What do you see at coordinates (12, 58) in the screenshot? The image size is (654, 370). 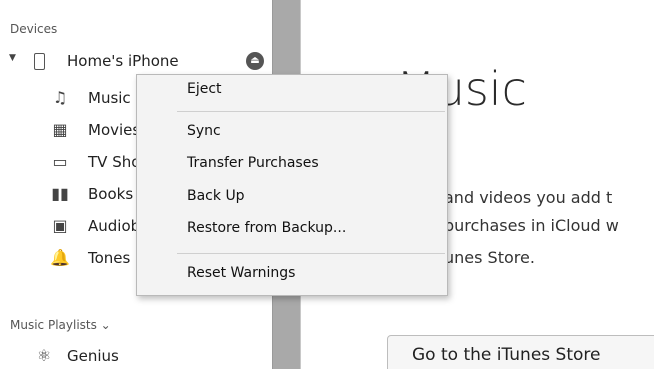 I see `disclosure-triangle-icon: ▼` at bounding box center [12, 58].